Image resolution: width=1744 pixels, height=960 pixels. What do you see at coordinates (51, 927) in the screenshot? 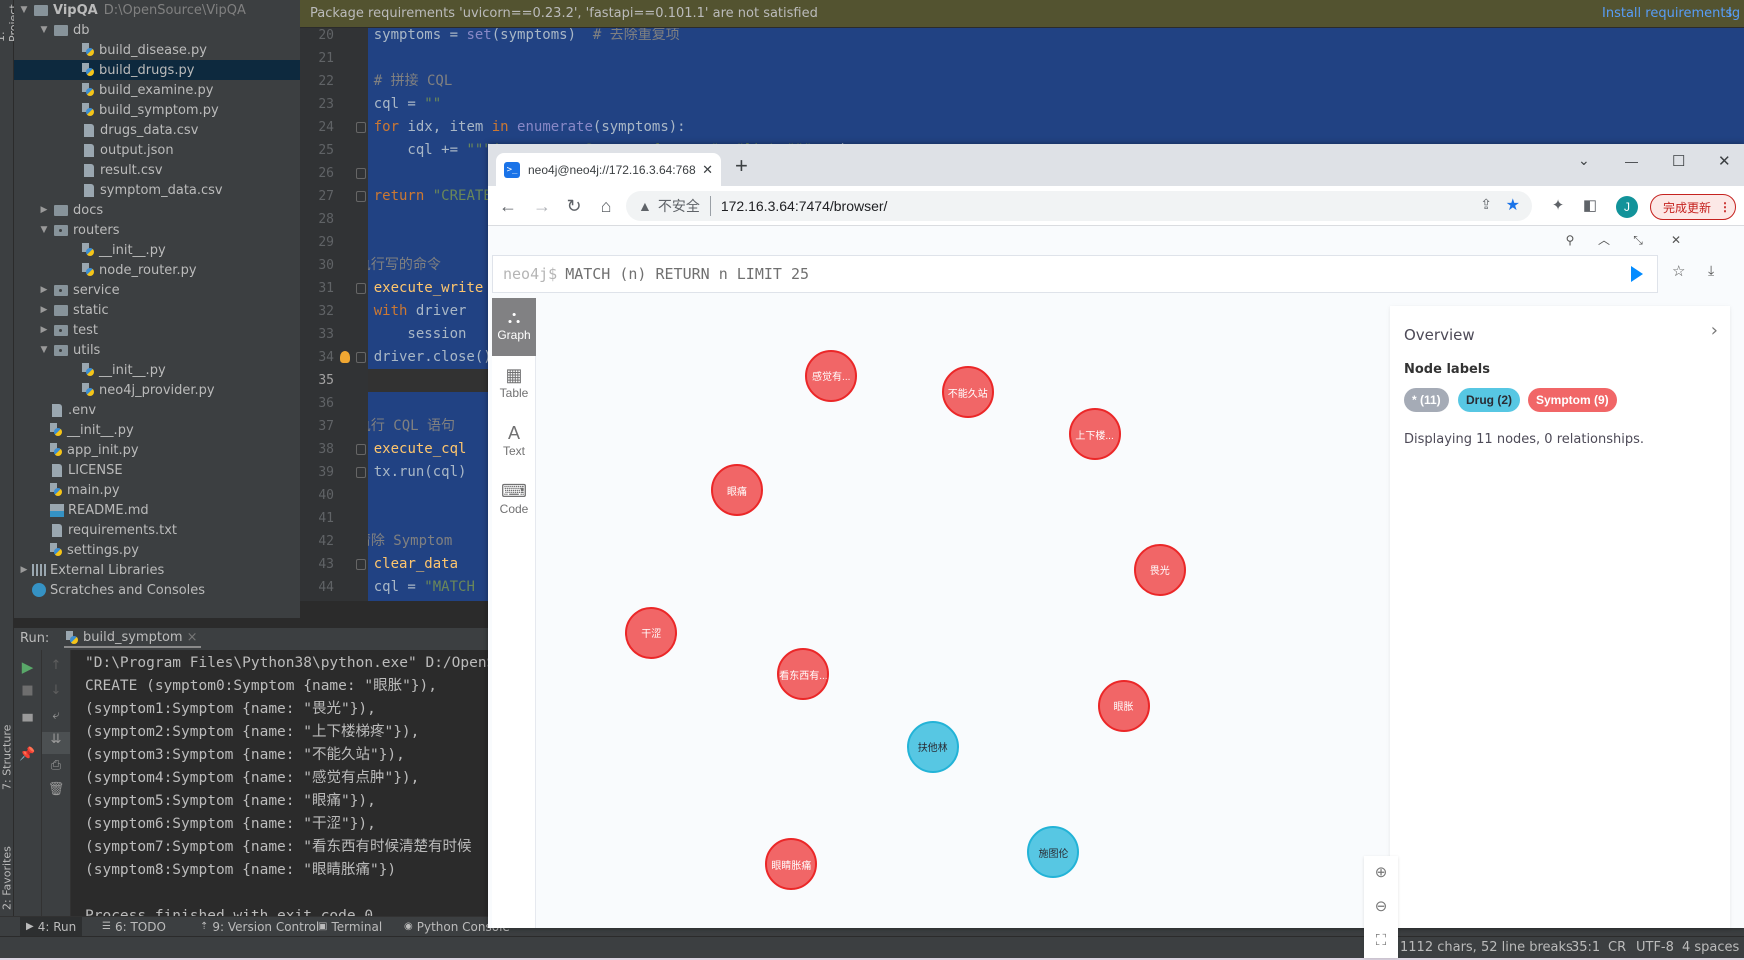
I see `run-tool-tab: ▶ 4: Run` at bounding box center [51, 927].